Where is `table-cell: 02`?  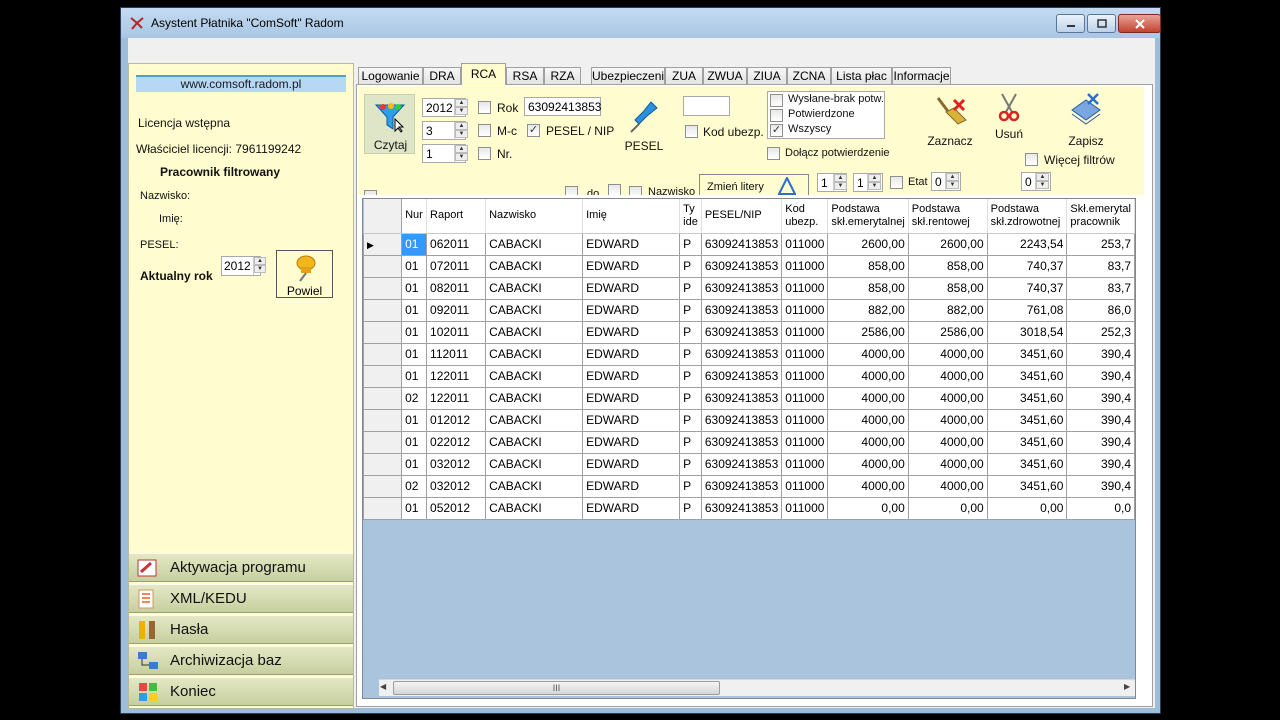 table-cell: 02 is located at coordinates (414, 398).